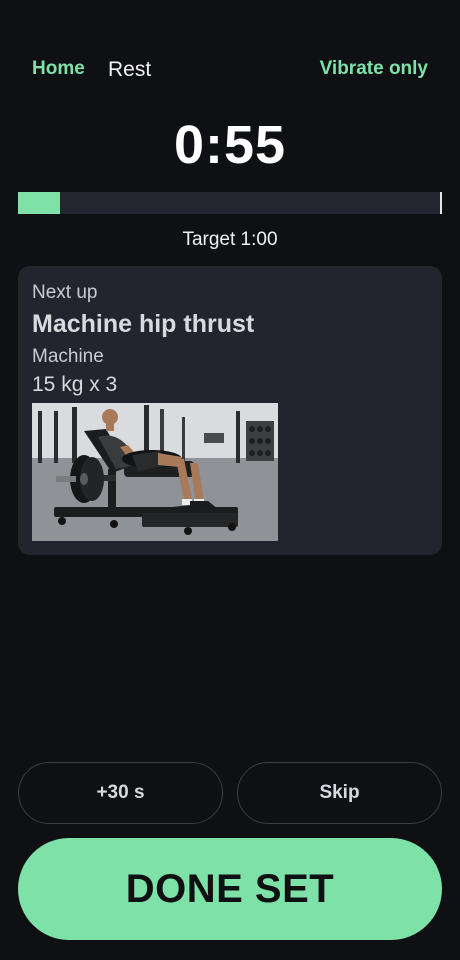 The image size is (460, 960). I want to click on vibrate-toggle: Vibrate only, so click(374, 69).